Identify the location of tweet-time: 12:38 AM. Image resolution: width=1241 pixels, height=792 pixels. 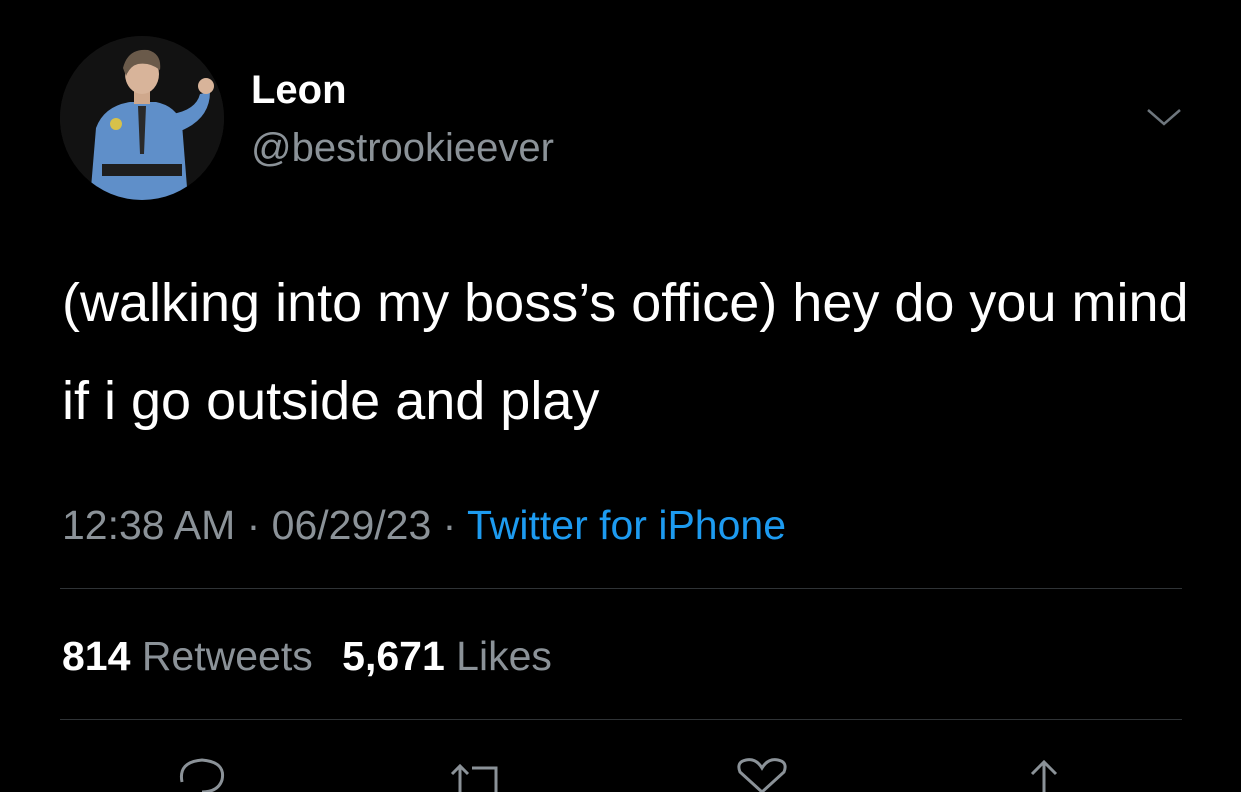
(149, 525).